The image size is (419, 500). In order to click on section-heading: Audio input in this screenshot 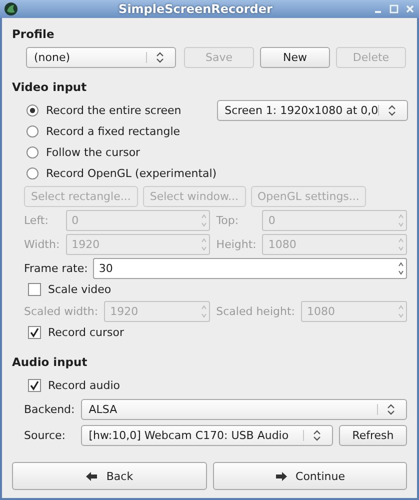, I will do `click(50, 362)`.